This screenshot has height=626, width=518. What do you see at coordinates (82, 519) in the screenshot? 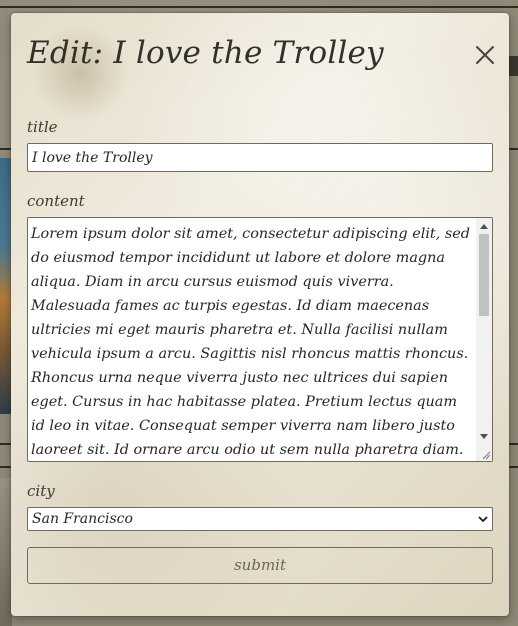
I see `city-selected-value: San Francisco` at bounding box center [82, 519].